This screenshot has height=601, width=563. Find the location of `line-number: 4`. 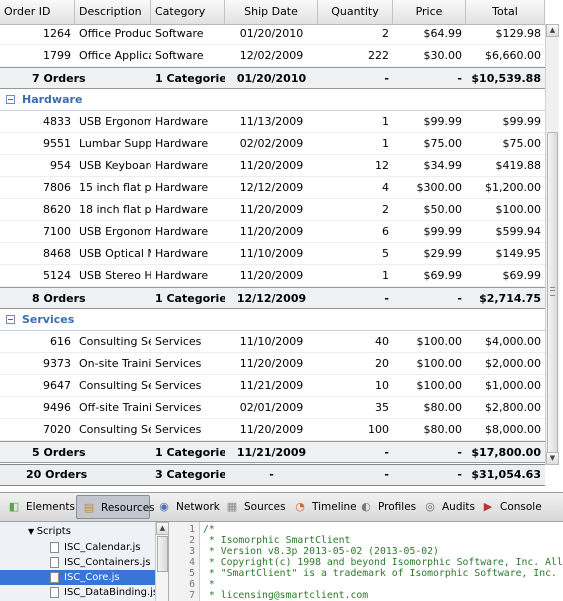

line-number: 4 is located at coordinates (192, 562).